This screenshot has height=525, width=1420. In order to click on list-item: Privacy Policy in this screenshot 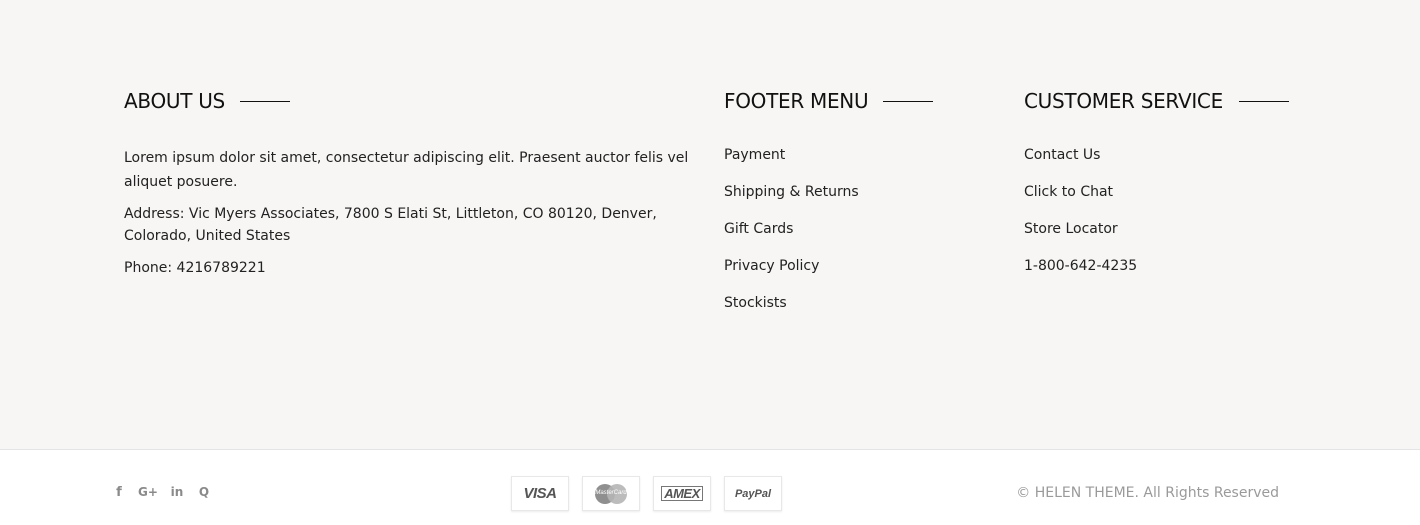, I will do `click(844, 273)`.